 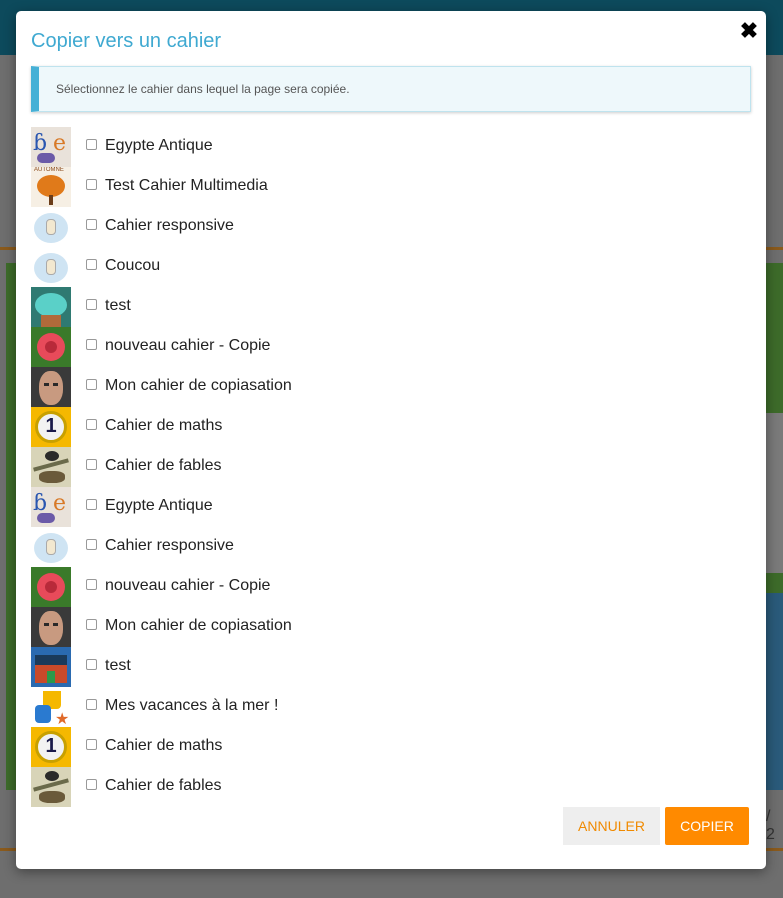 What do you see at coordinates (118, 305) in the screenshot?
I see `notebook-label: test` at bounding box center [118, 305].